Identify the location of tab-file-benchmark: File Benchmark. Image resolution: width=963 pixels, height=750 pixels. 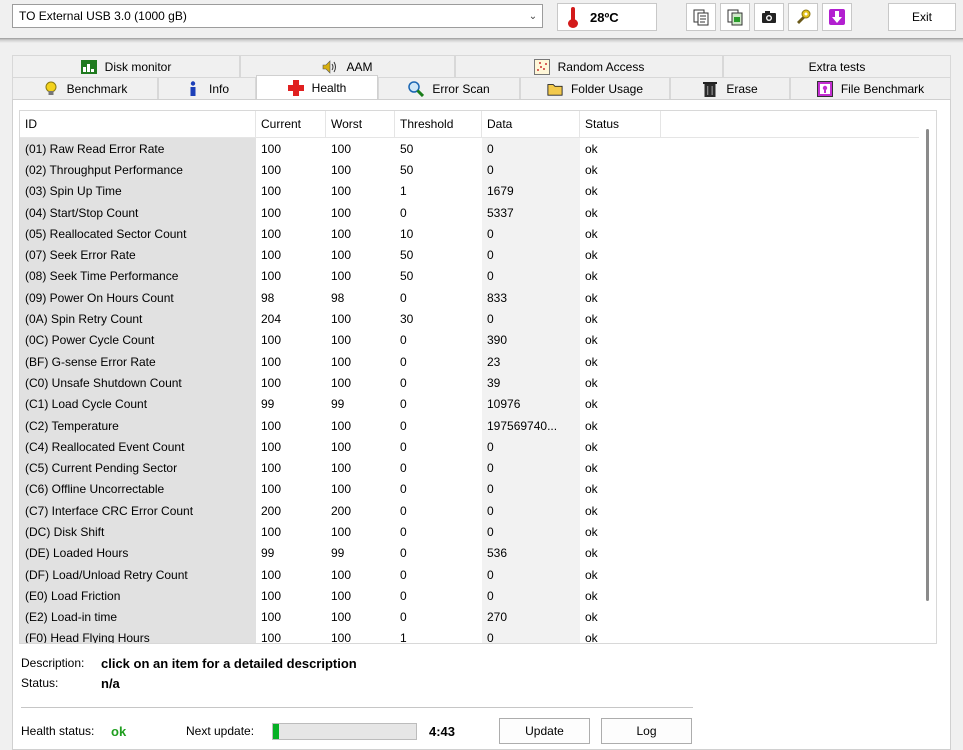
(870, 88).